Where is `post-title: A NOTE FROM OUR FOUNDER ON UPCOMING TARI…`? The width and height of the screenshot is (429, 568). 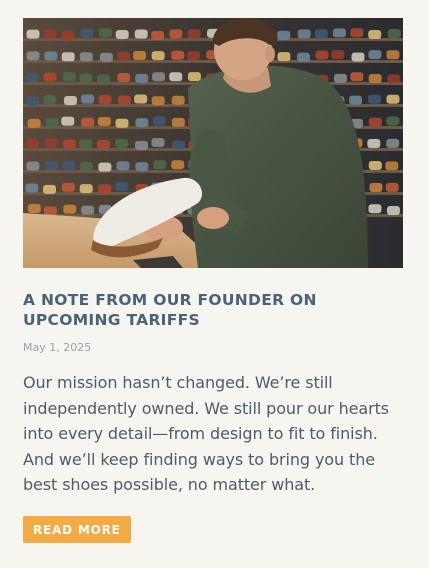 post-title: A NOTE FROM OUR FOUNDER ON UPCOMING TARI… is located at coordinates (208, 310).